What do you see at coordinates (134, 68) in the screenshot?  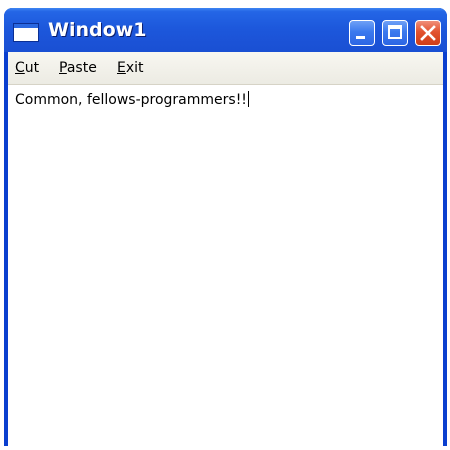 I see `menu-item-exit-label: xit` at bounding box center [134, 68].